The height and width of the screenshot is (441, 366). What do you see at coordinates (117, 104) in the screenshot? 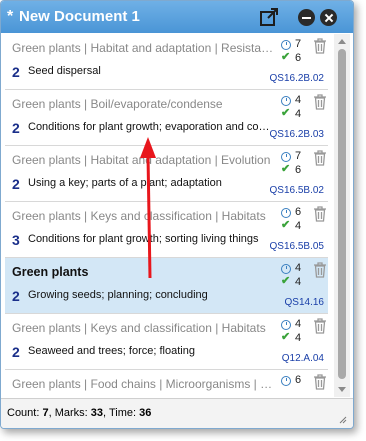
I see `item-category: Green plants | Boil/evaporate/condense` at bounding box center [117, 104].